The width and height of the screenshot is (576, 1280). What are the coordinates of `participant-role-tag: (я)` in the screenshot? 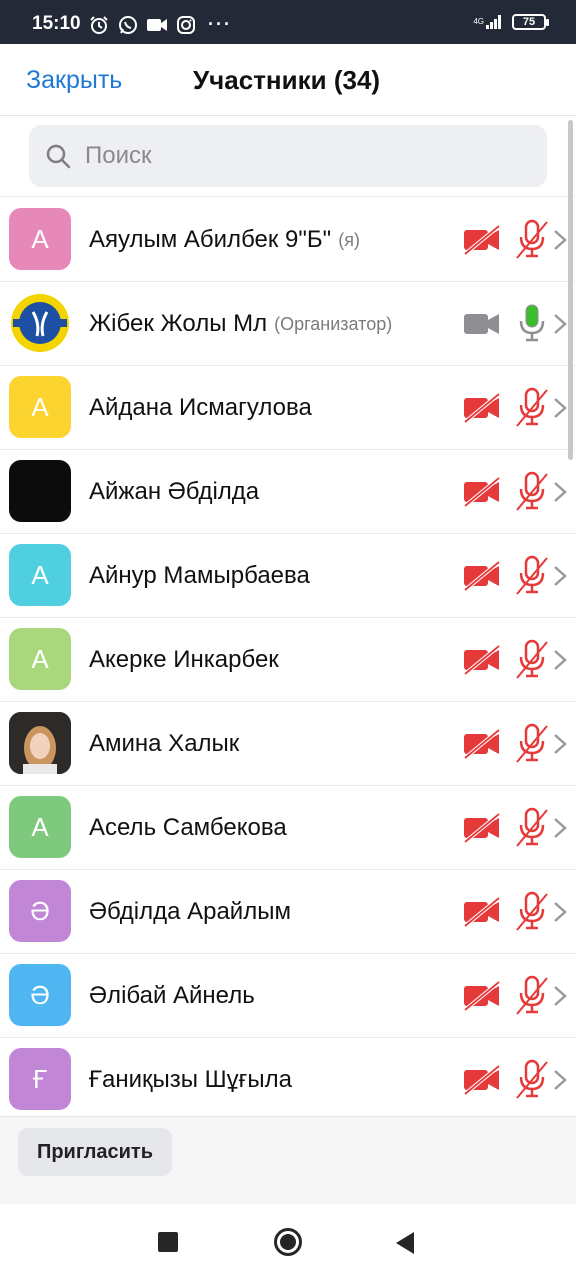 It's located at (349, 239).